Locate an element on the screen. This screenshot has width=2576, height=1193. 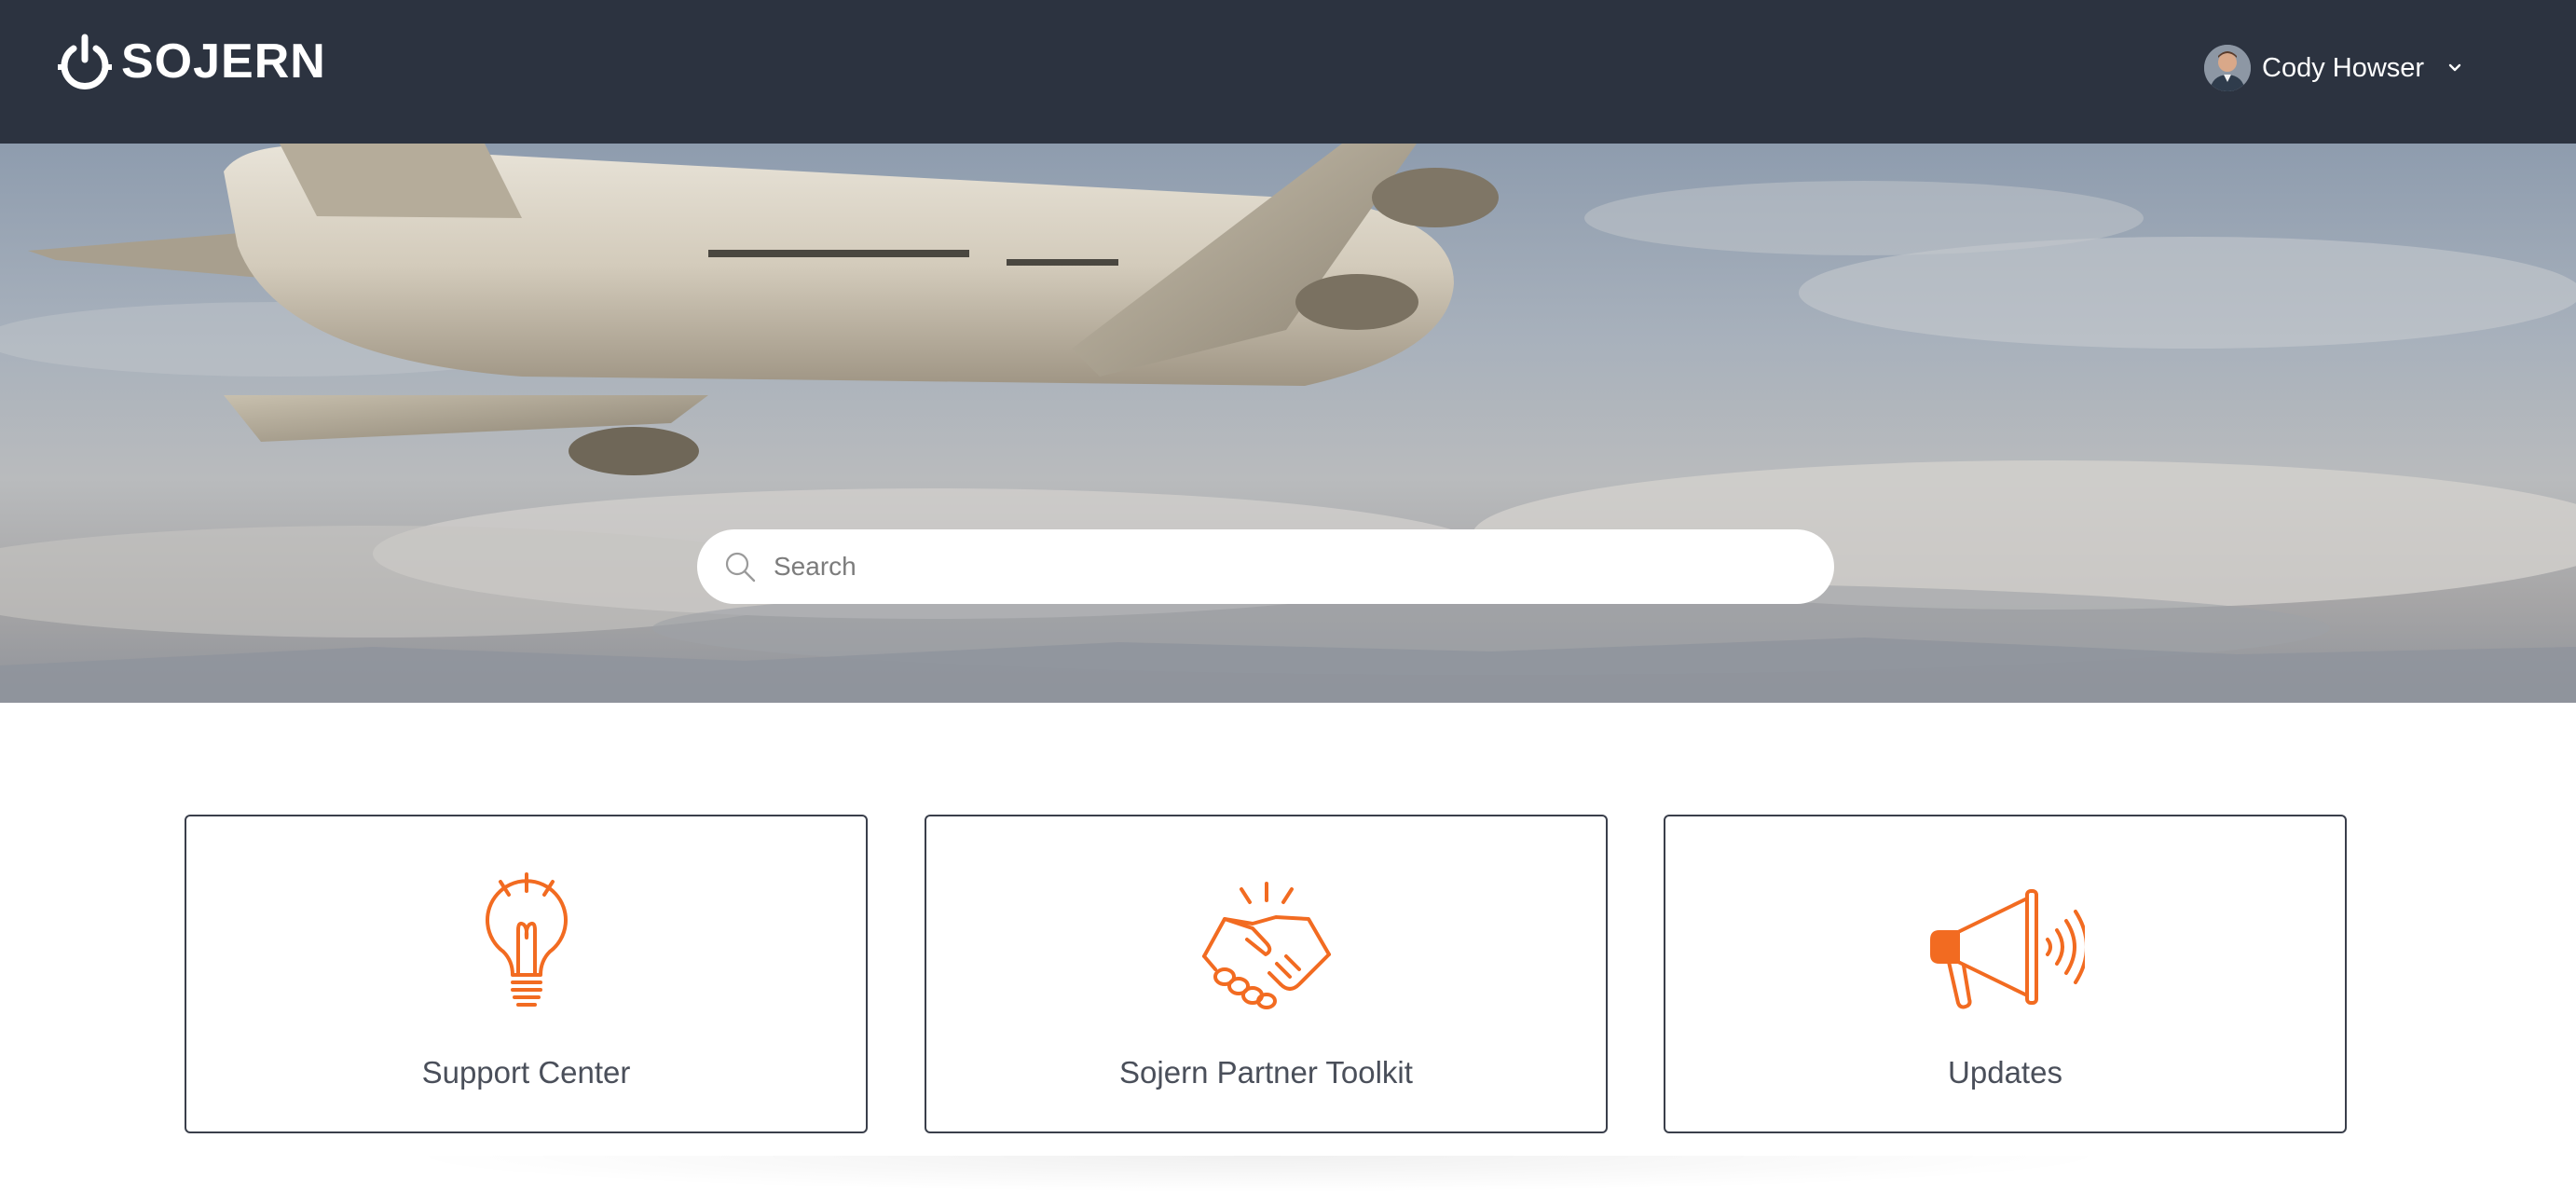
megaphone-icon is located at coordinates (2005, 947).